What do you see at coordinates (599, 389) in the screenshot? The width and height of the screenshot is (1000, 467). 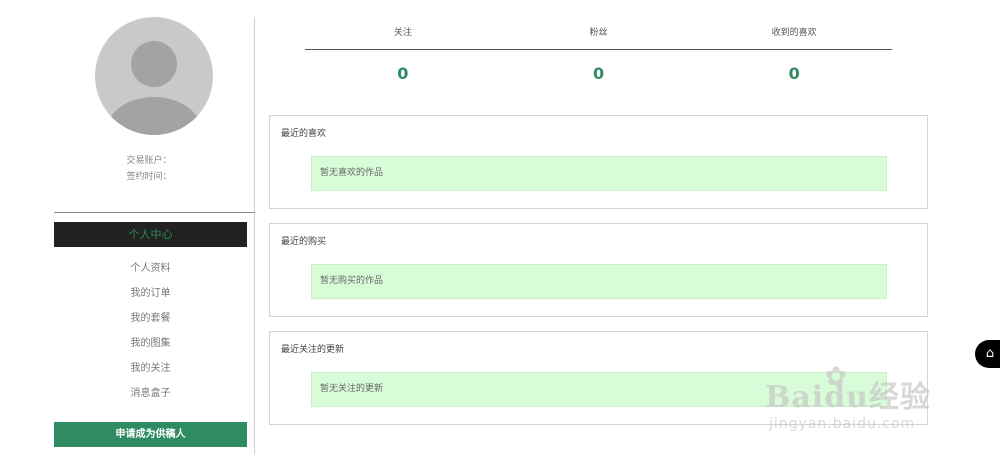 I see `empty-message: 暂无关注的更新` at bounding box center [599, 389].